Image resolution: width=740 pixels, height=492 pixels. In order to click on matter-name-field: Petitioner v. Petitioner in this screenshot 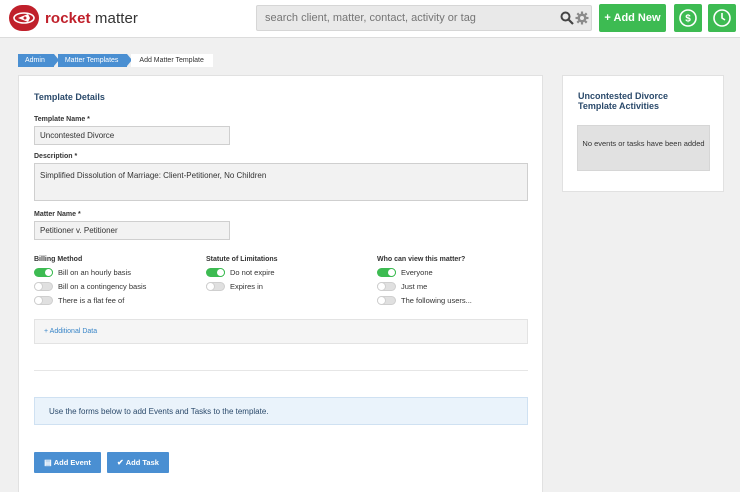, I will do `click(132, 230)`.